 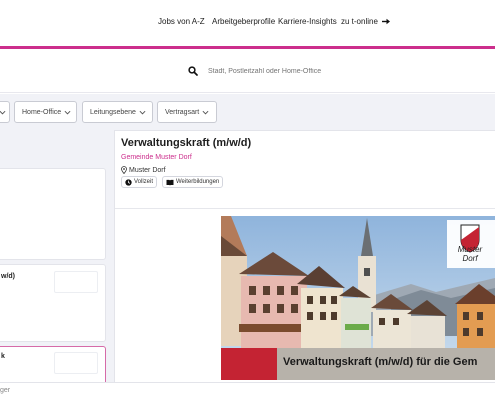 I want to click on filter-home-office: Home-Office, so click(x=45, y=112).